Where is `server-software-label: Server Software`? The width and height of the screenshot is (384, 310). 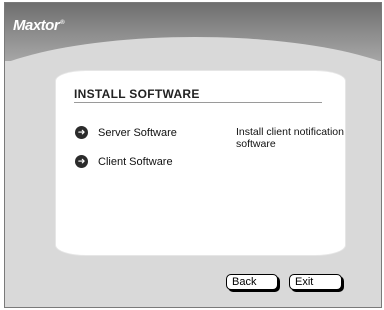
server-software-label: Server Software is located at coordinates (137, 132).